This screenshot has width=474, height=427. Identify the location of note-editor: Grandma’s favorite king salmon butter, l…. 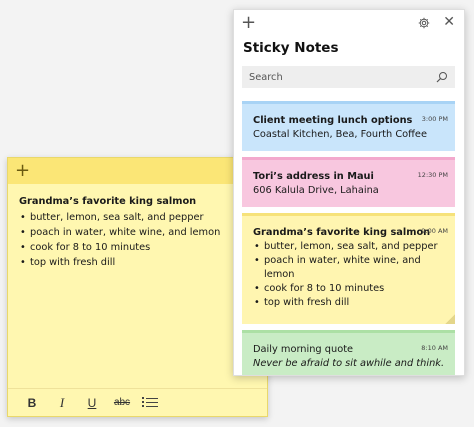
(137, 227).